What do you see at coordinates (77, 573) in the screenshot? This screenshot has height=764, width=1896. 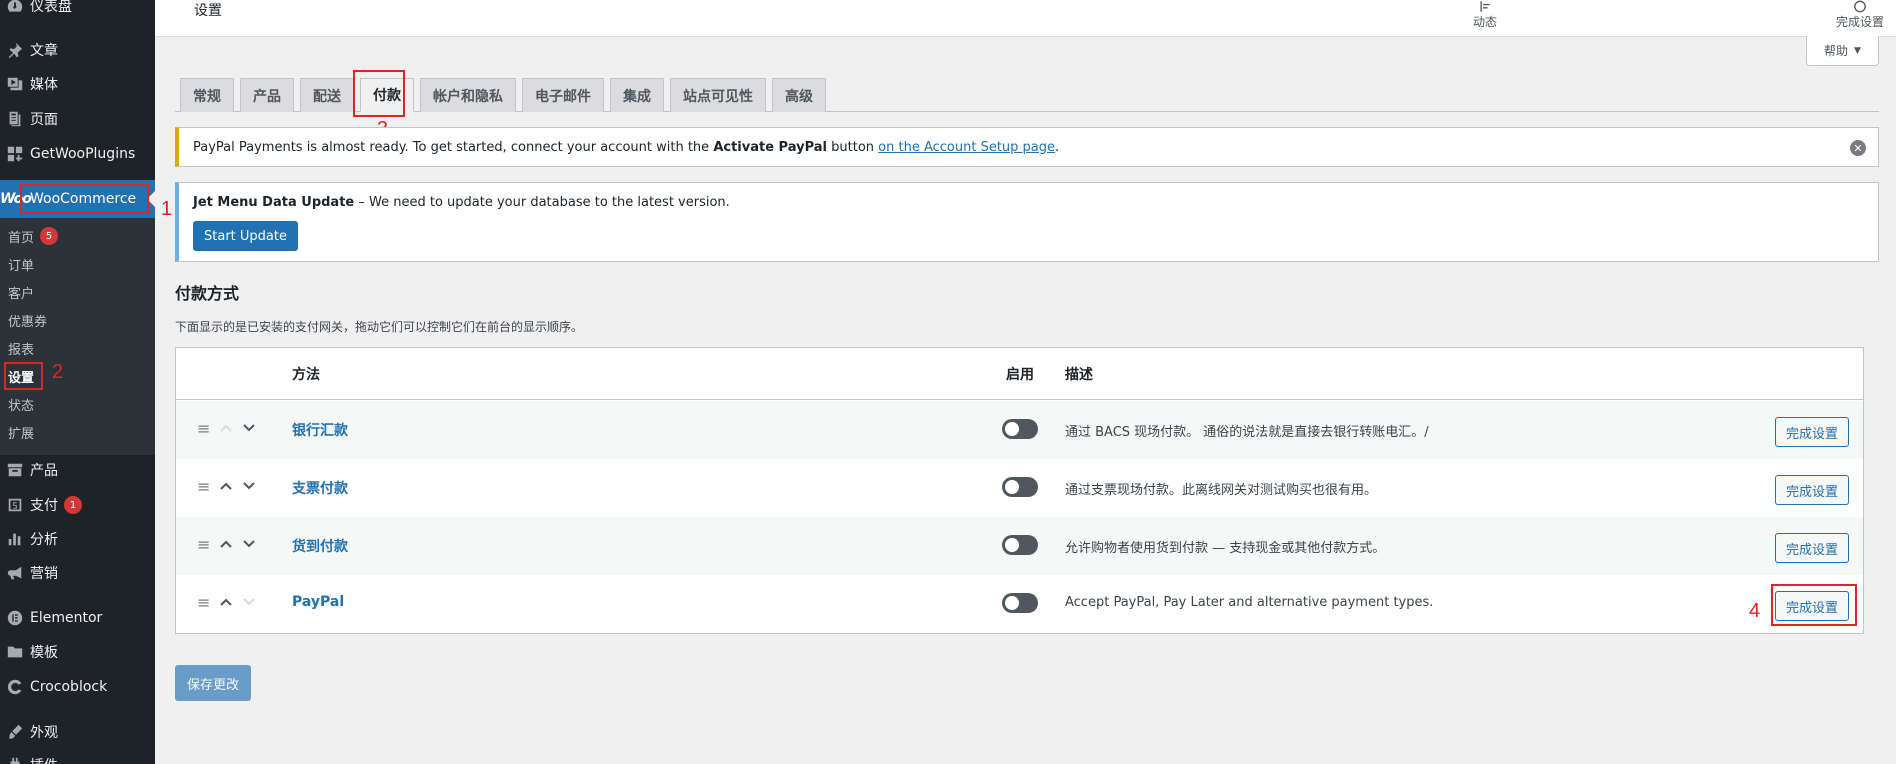 I see `menu-item-marketing: 营销` at bounding box center [77, 573].